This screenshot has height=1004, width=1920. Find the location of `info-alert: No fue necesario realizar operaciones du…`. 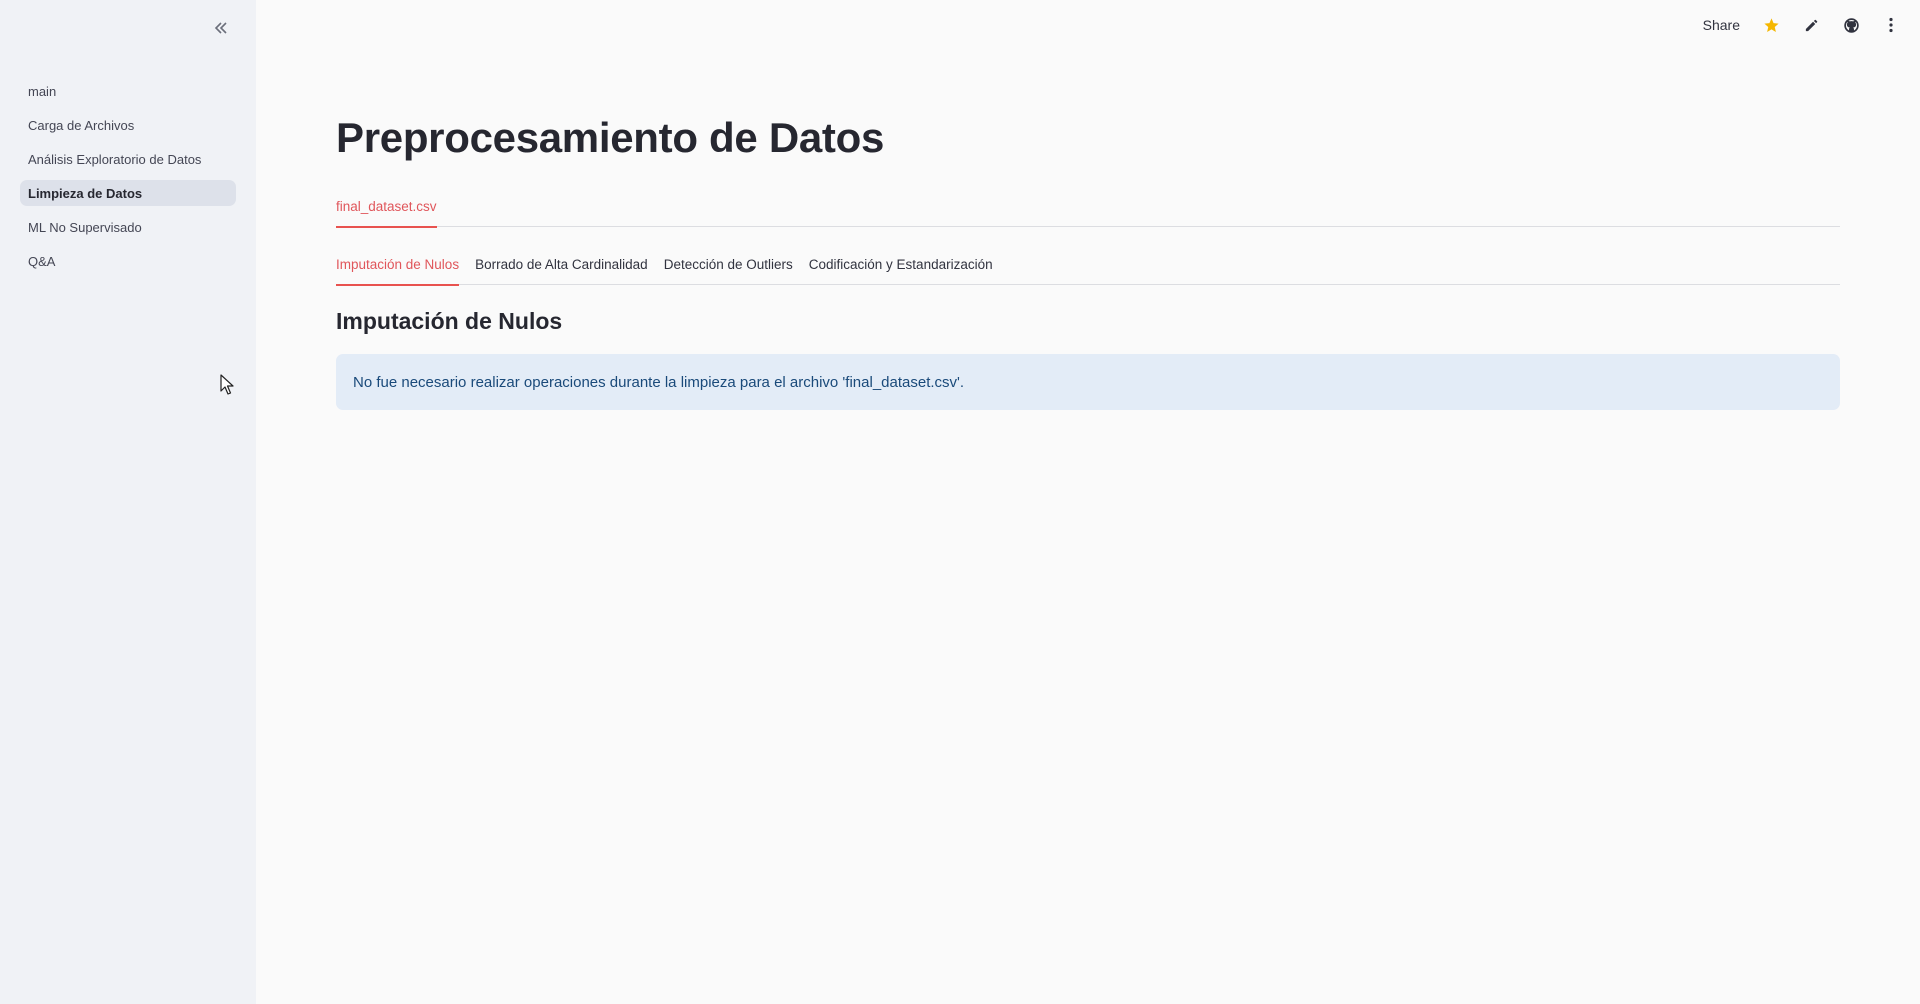

info-alert: No fue necesario realizar operaciones du… is located at coordinates (1088, 382).